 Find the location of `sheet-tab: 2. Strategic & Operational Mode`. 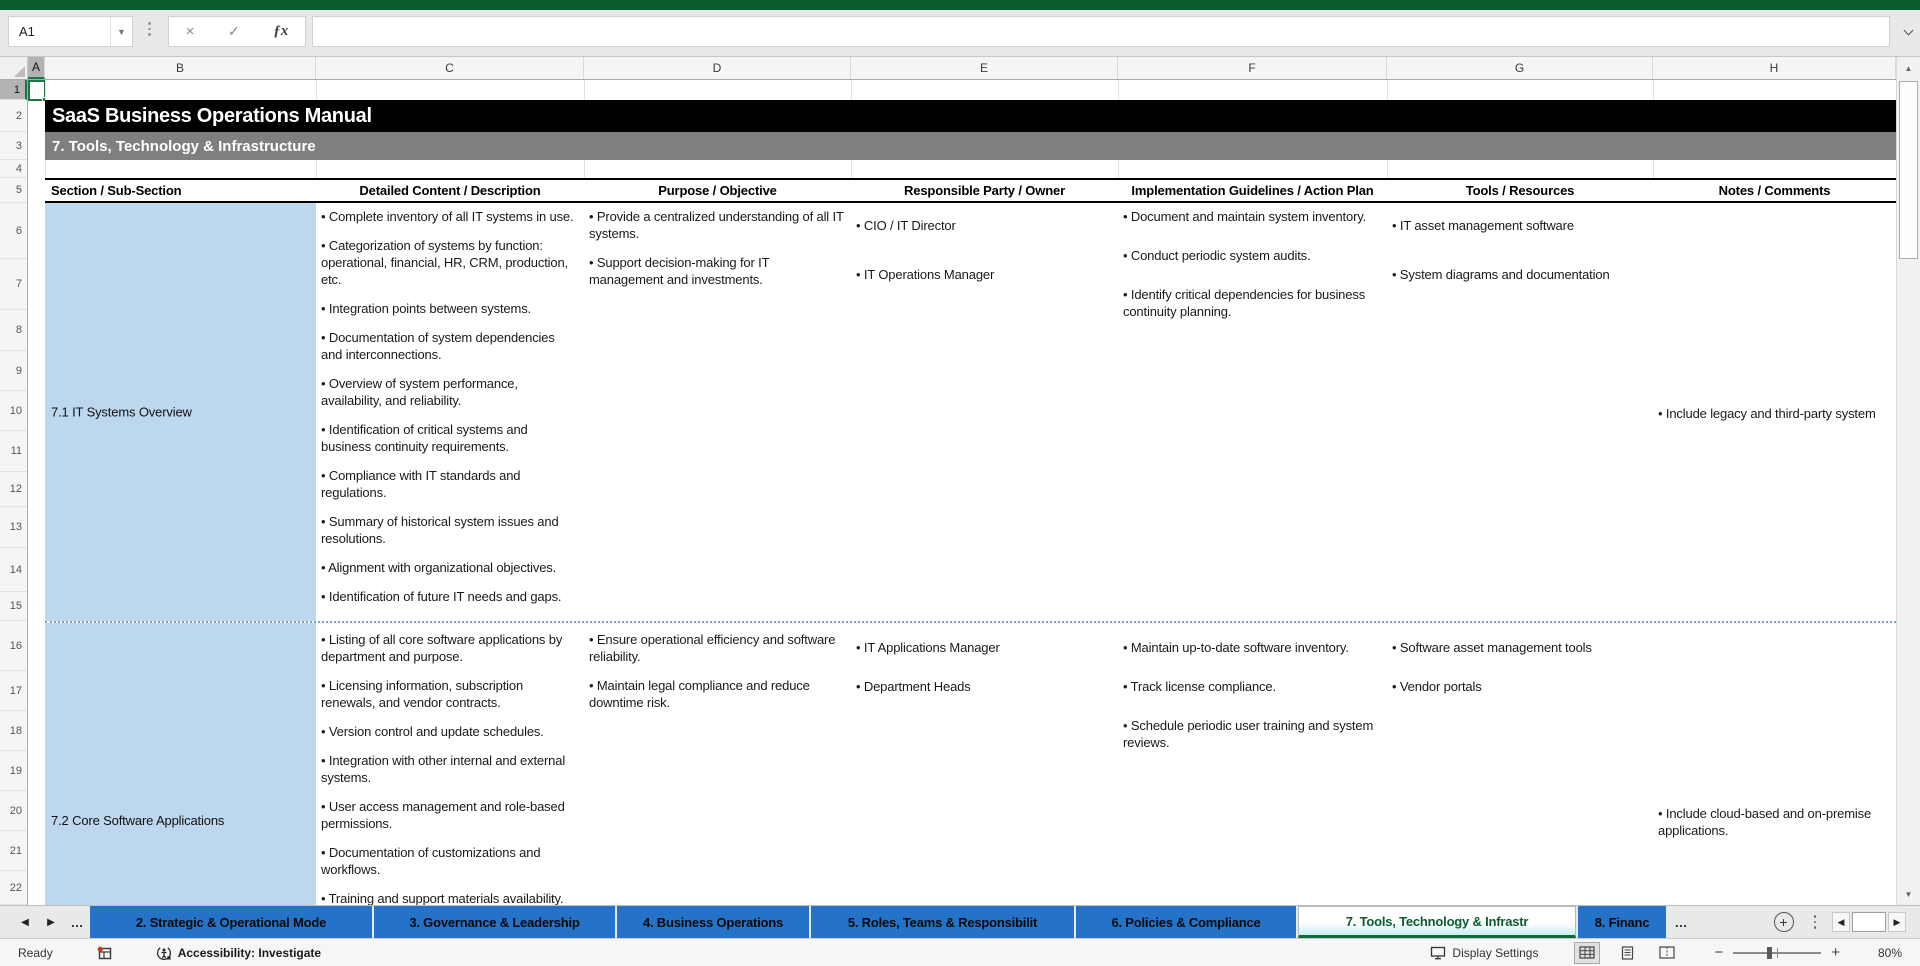

sheet-tab: 2. Strategic & Operational Mode is located at coordinates (231, 922).